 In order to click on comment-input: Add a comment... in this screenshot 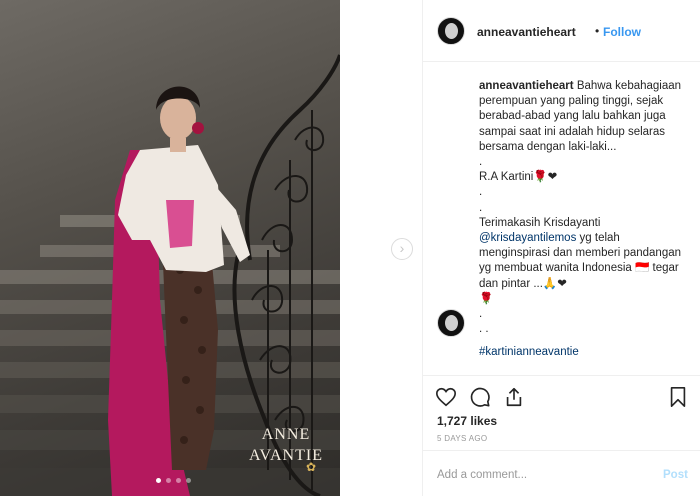, I will do `click(482, 475)`.